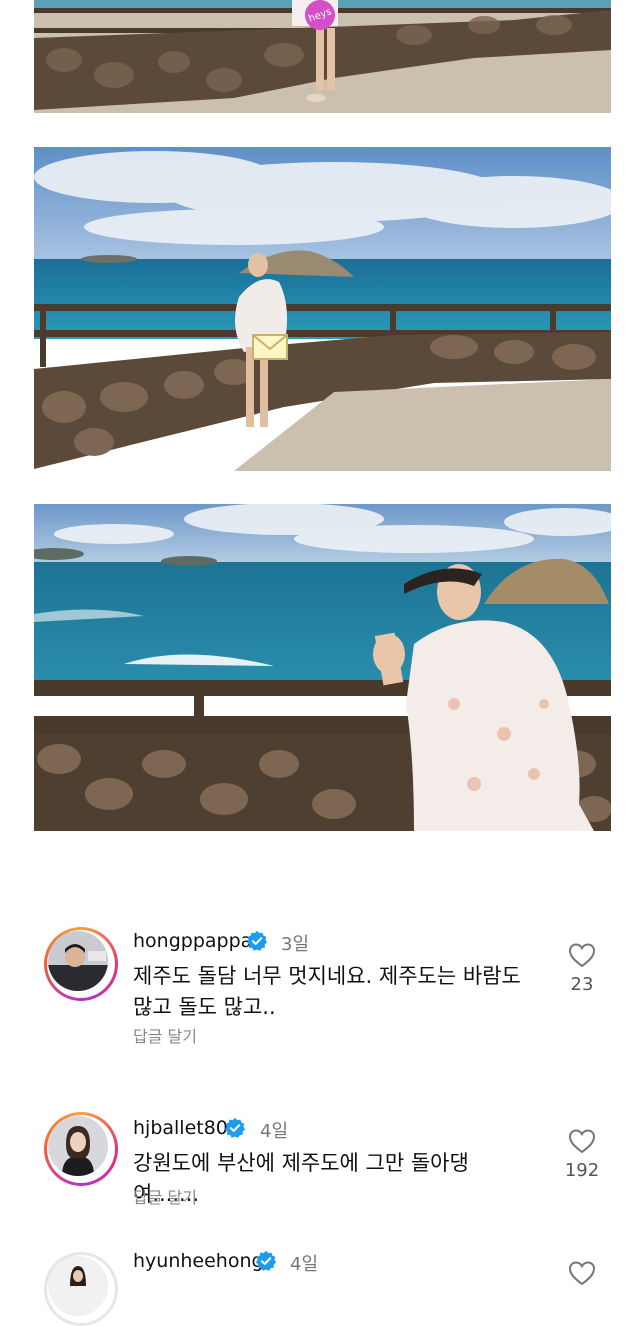  Describe the element at coordinates (322, 56) in the screenshot. I see `post-photo-1: heys` at that location.